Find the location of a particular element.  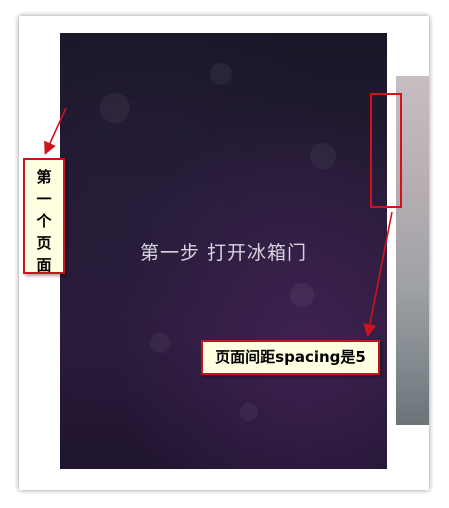

spacing-callout: 页面间距spacing是5 is located at coordinates (290, 357).